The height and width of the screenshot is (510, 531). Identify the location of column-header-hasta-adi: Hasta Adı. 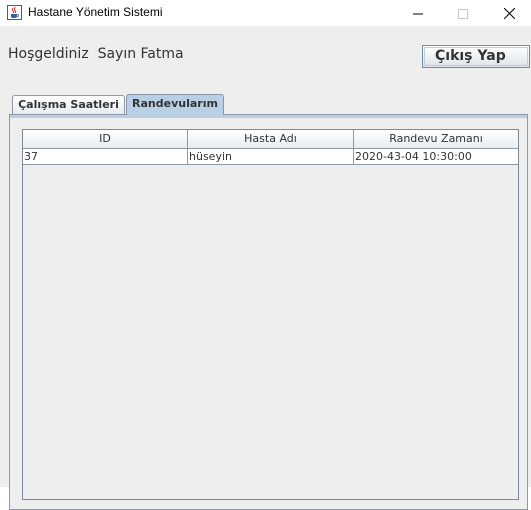
(271, 139).